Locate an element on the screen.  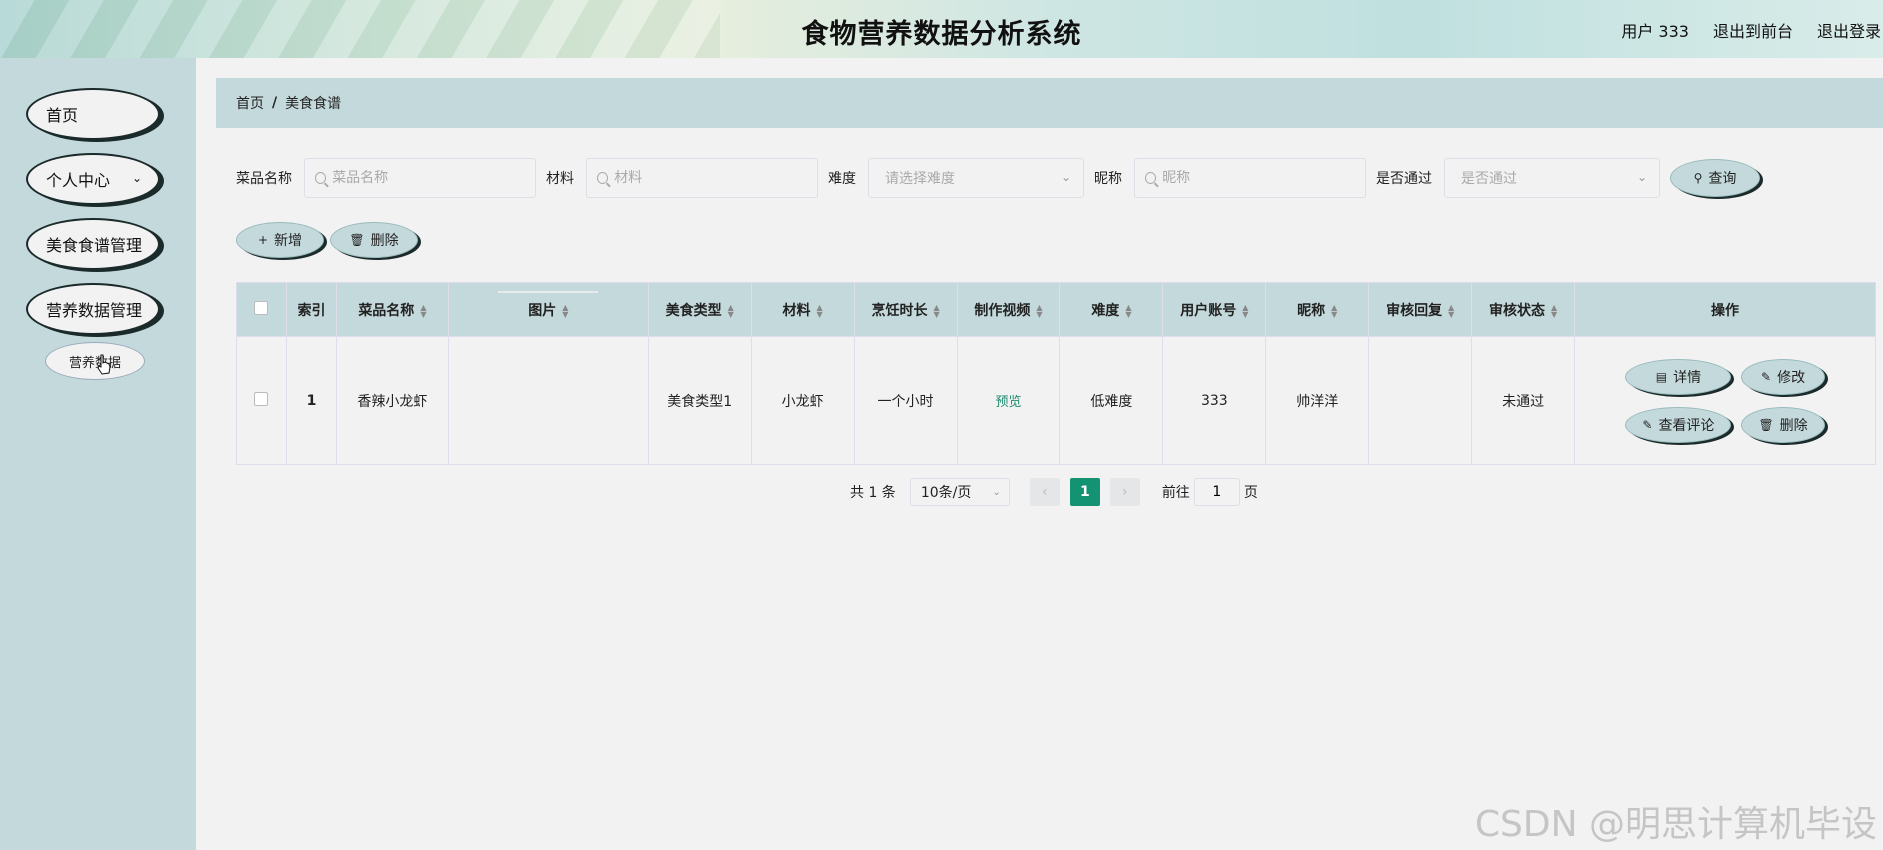
col-food-type: 美食类型 ▲ ▼ is located at coordinates (699, 309).